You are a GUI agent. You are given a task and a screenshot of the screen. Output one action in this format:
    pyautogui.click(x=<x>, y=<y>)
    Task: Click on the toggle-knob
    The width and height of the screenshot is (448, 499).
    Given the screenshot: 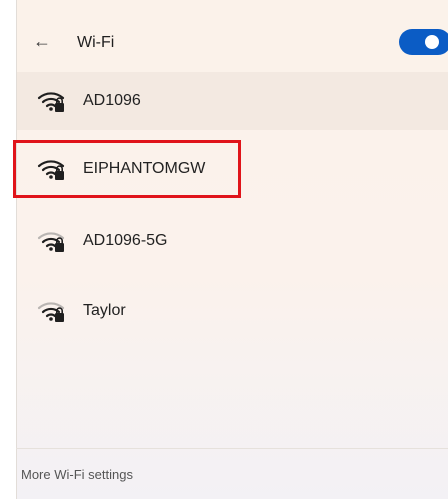 What is the action you would take?
    pyautogui.click(x=432, y=42)
    